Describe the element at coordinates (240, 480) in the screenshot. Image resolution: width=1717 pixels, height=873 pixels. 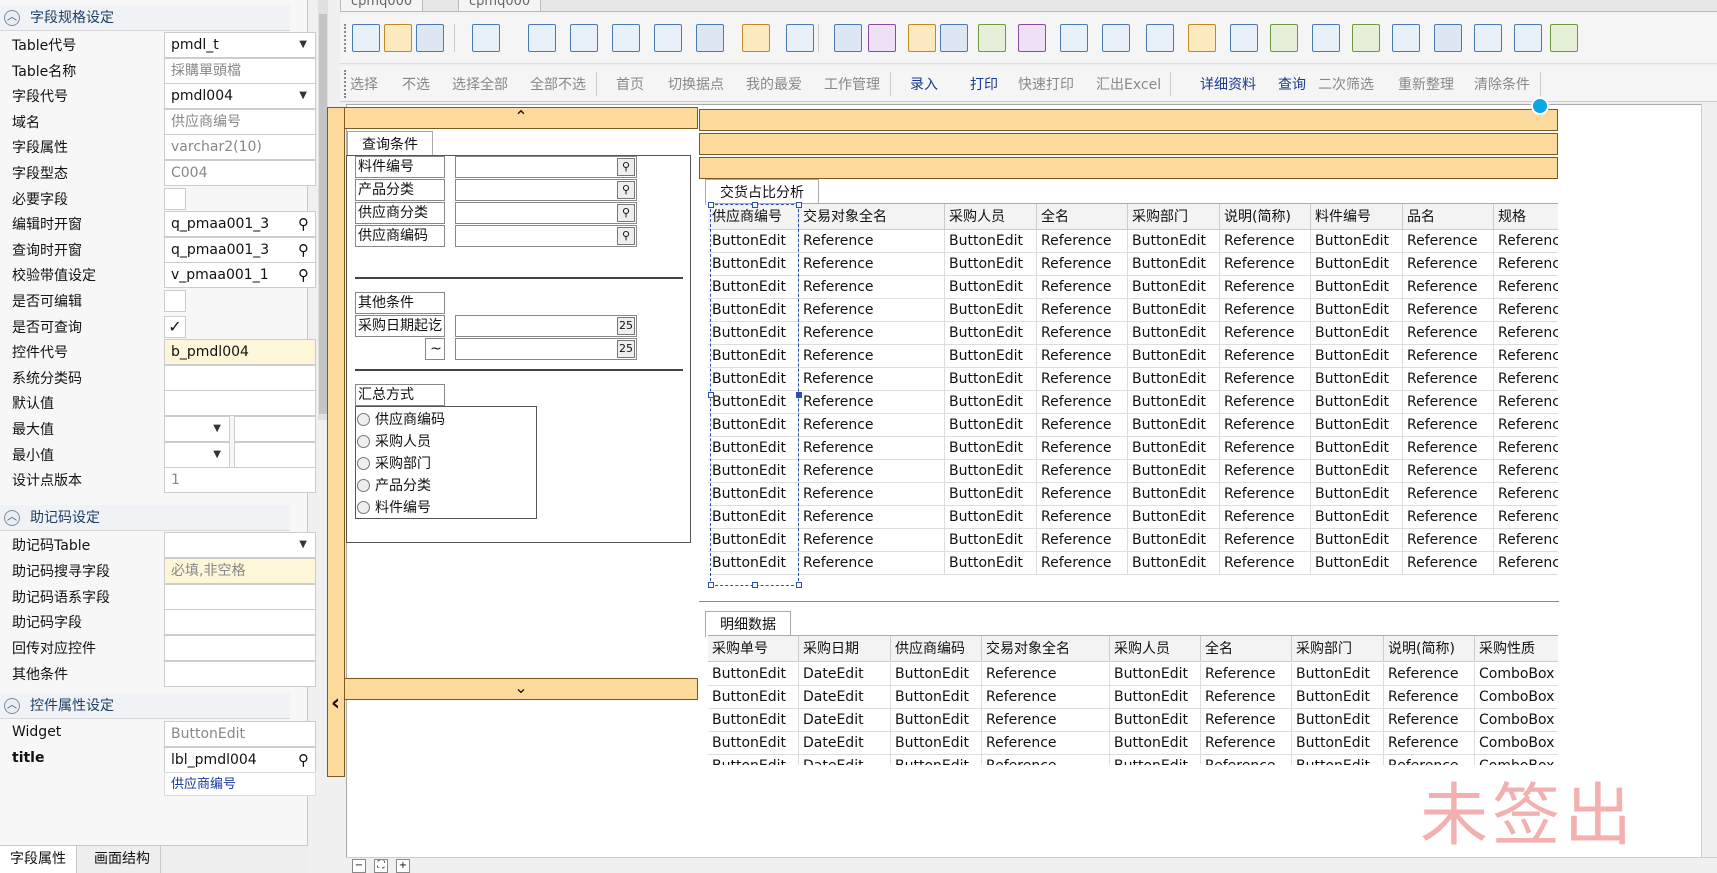
I see `property-value: 1` at that location.